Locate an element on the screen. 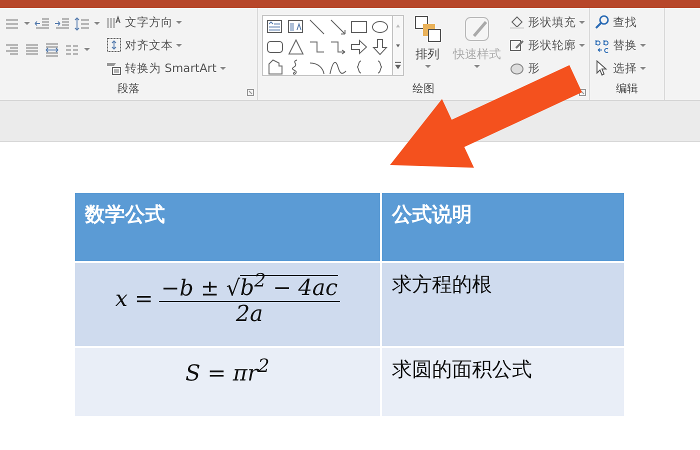  column-header: 数学公式 is located at coordinates (227, 227).